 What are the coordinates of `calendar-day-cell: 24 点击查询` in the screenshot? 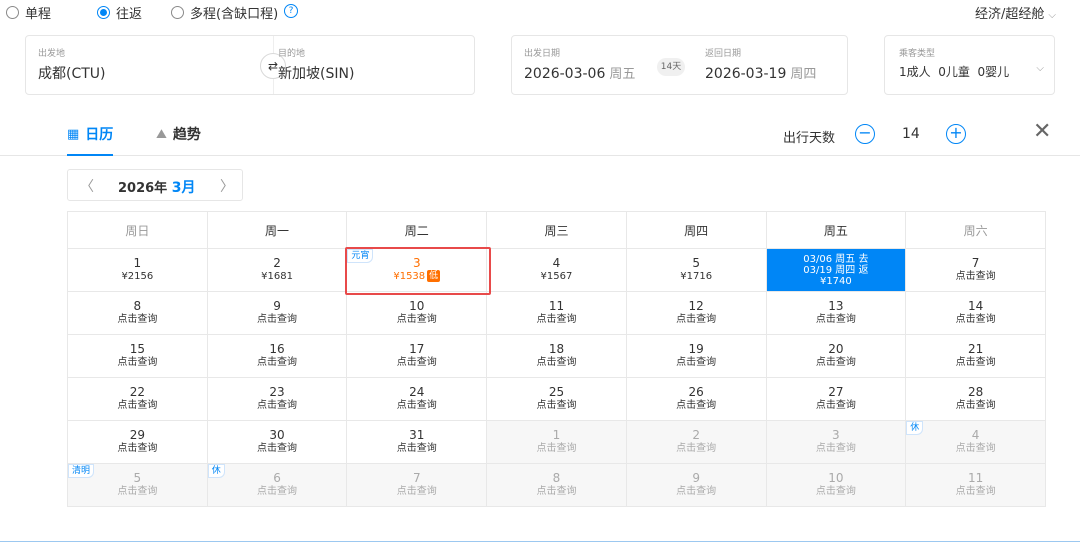 It's located at (417, 399).